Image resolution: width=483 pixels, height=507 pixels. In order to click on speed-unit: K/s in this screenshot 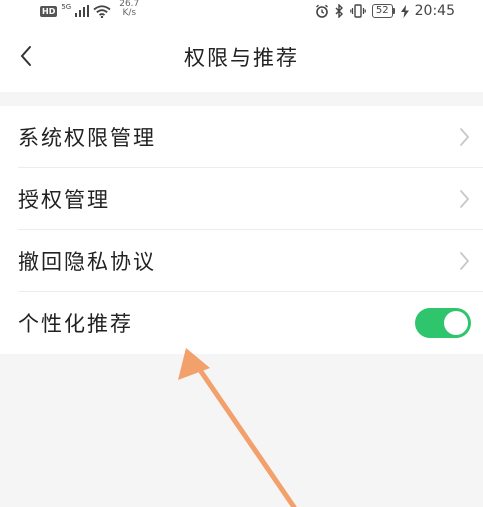, I will do `click(129, 13)`.